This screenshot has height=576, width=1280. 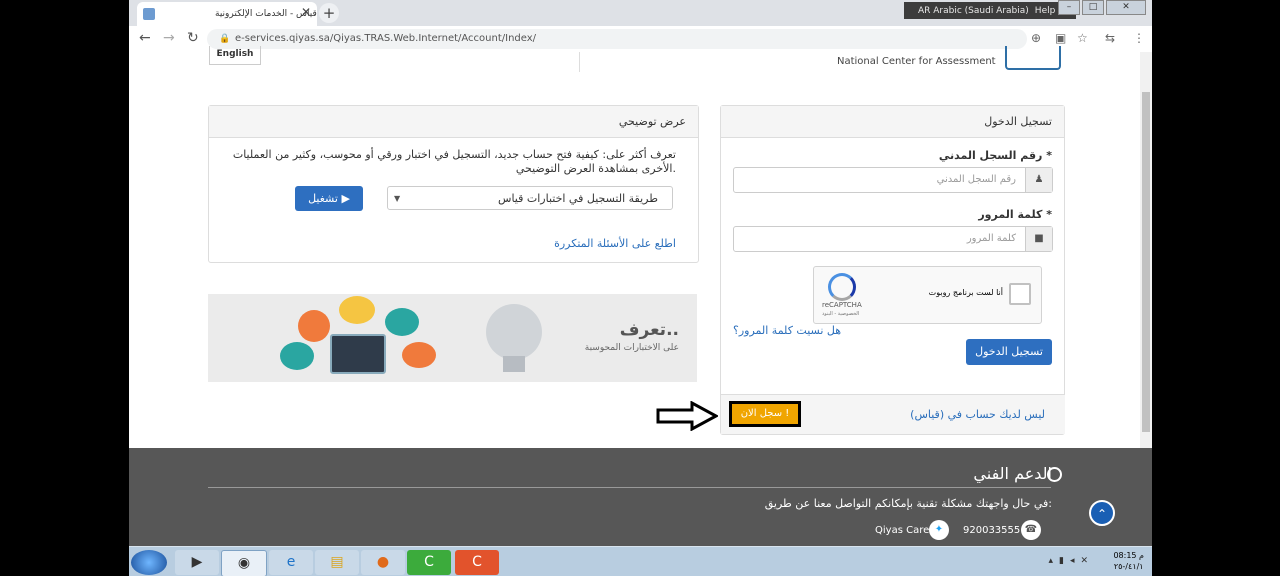 What do you see at coordinates (1146, 262) in the screenshot?
I see `scrollbar-thumb` at bounding box center [1146, 262].